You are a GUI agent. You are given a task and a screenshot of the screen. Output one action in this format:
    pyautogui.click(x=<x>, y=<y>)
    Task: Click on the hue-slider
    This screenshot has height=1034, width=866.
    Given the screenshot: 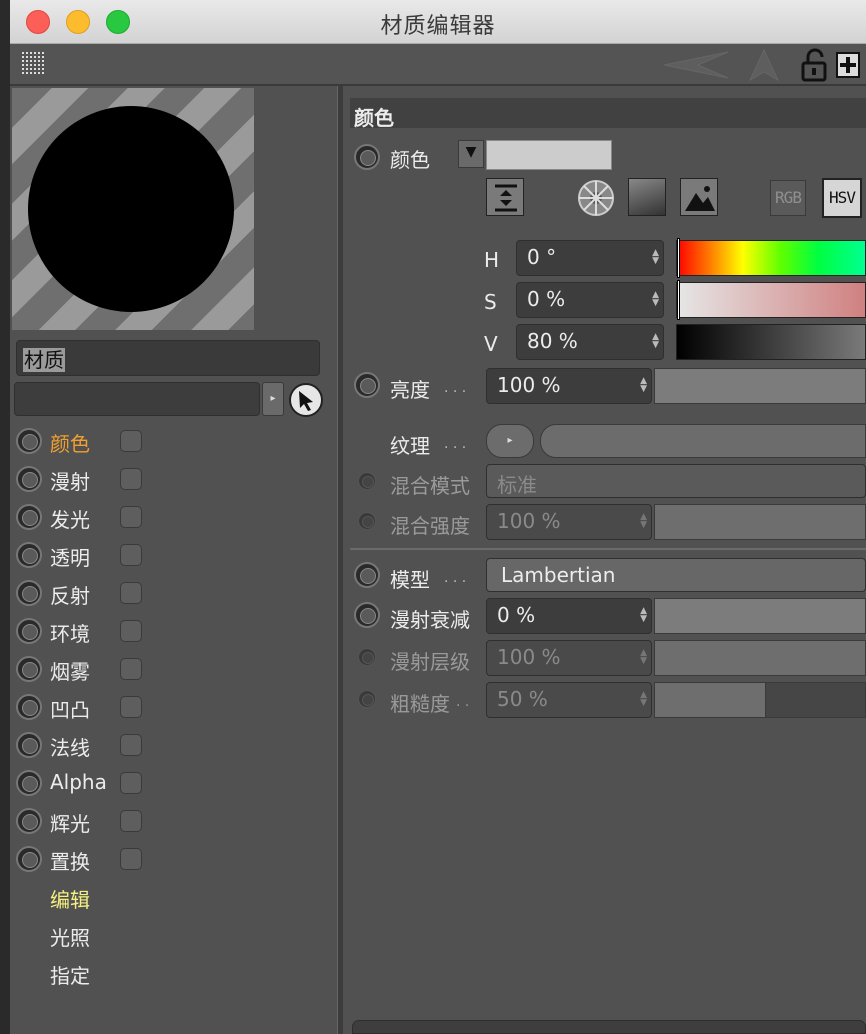 What is the action you would take?
    pyautogui.click(x=771, y=258)
    